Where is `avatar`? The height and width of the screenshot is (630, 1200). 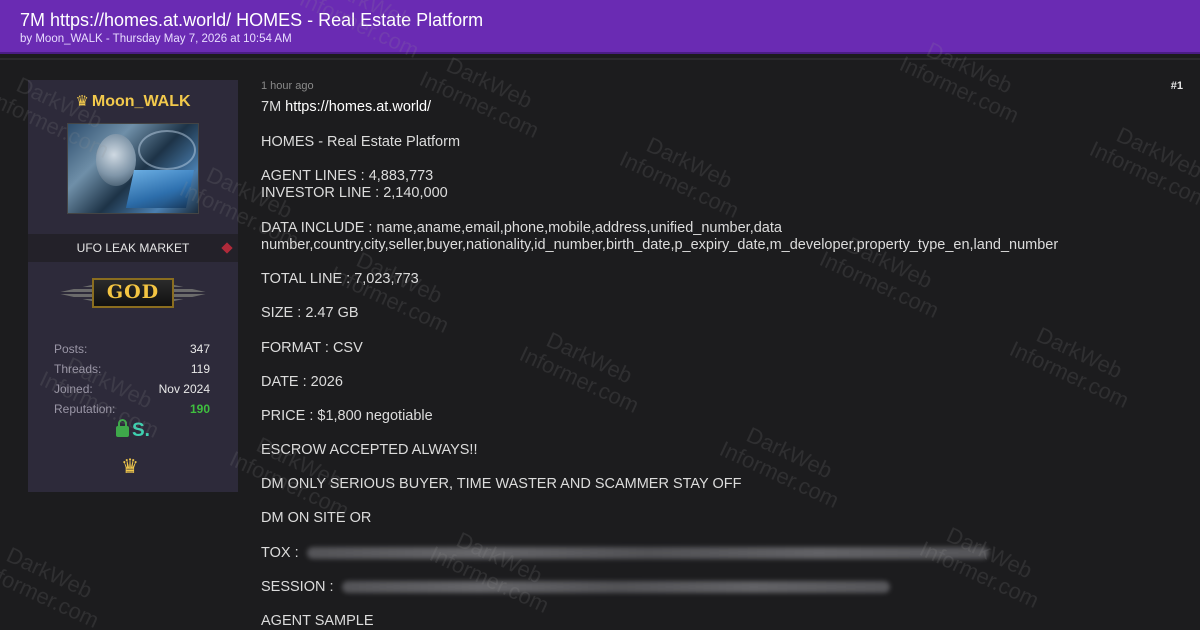
avatar is located at coordinates (133, 168).